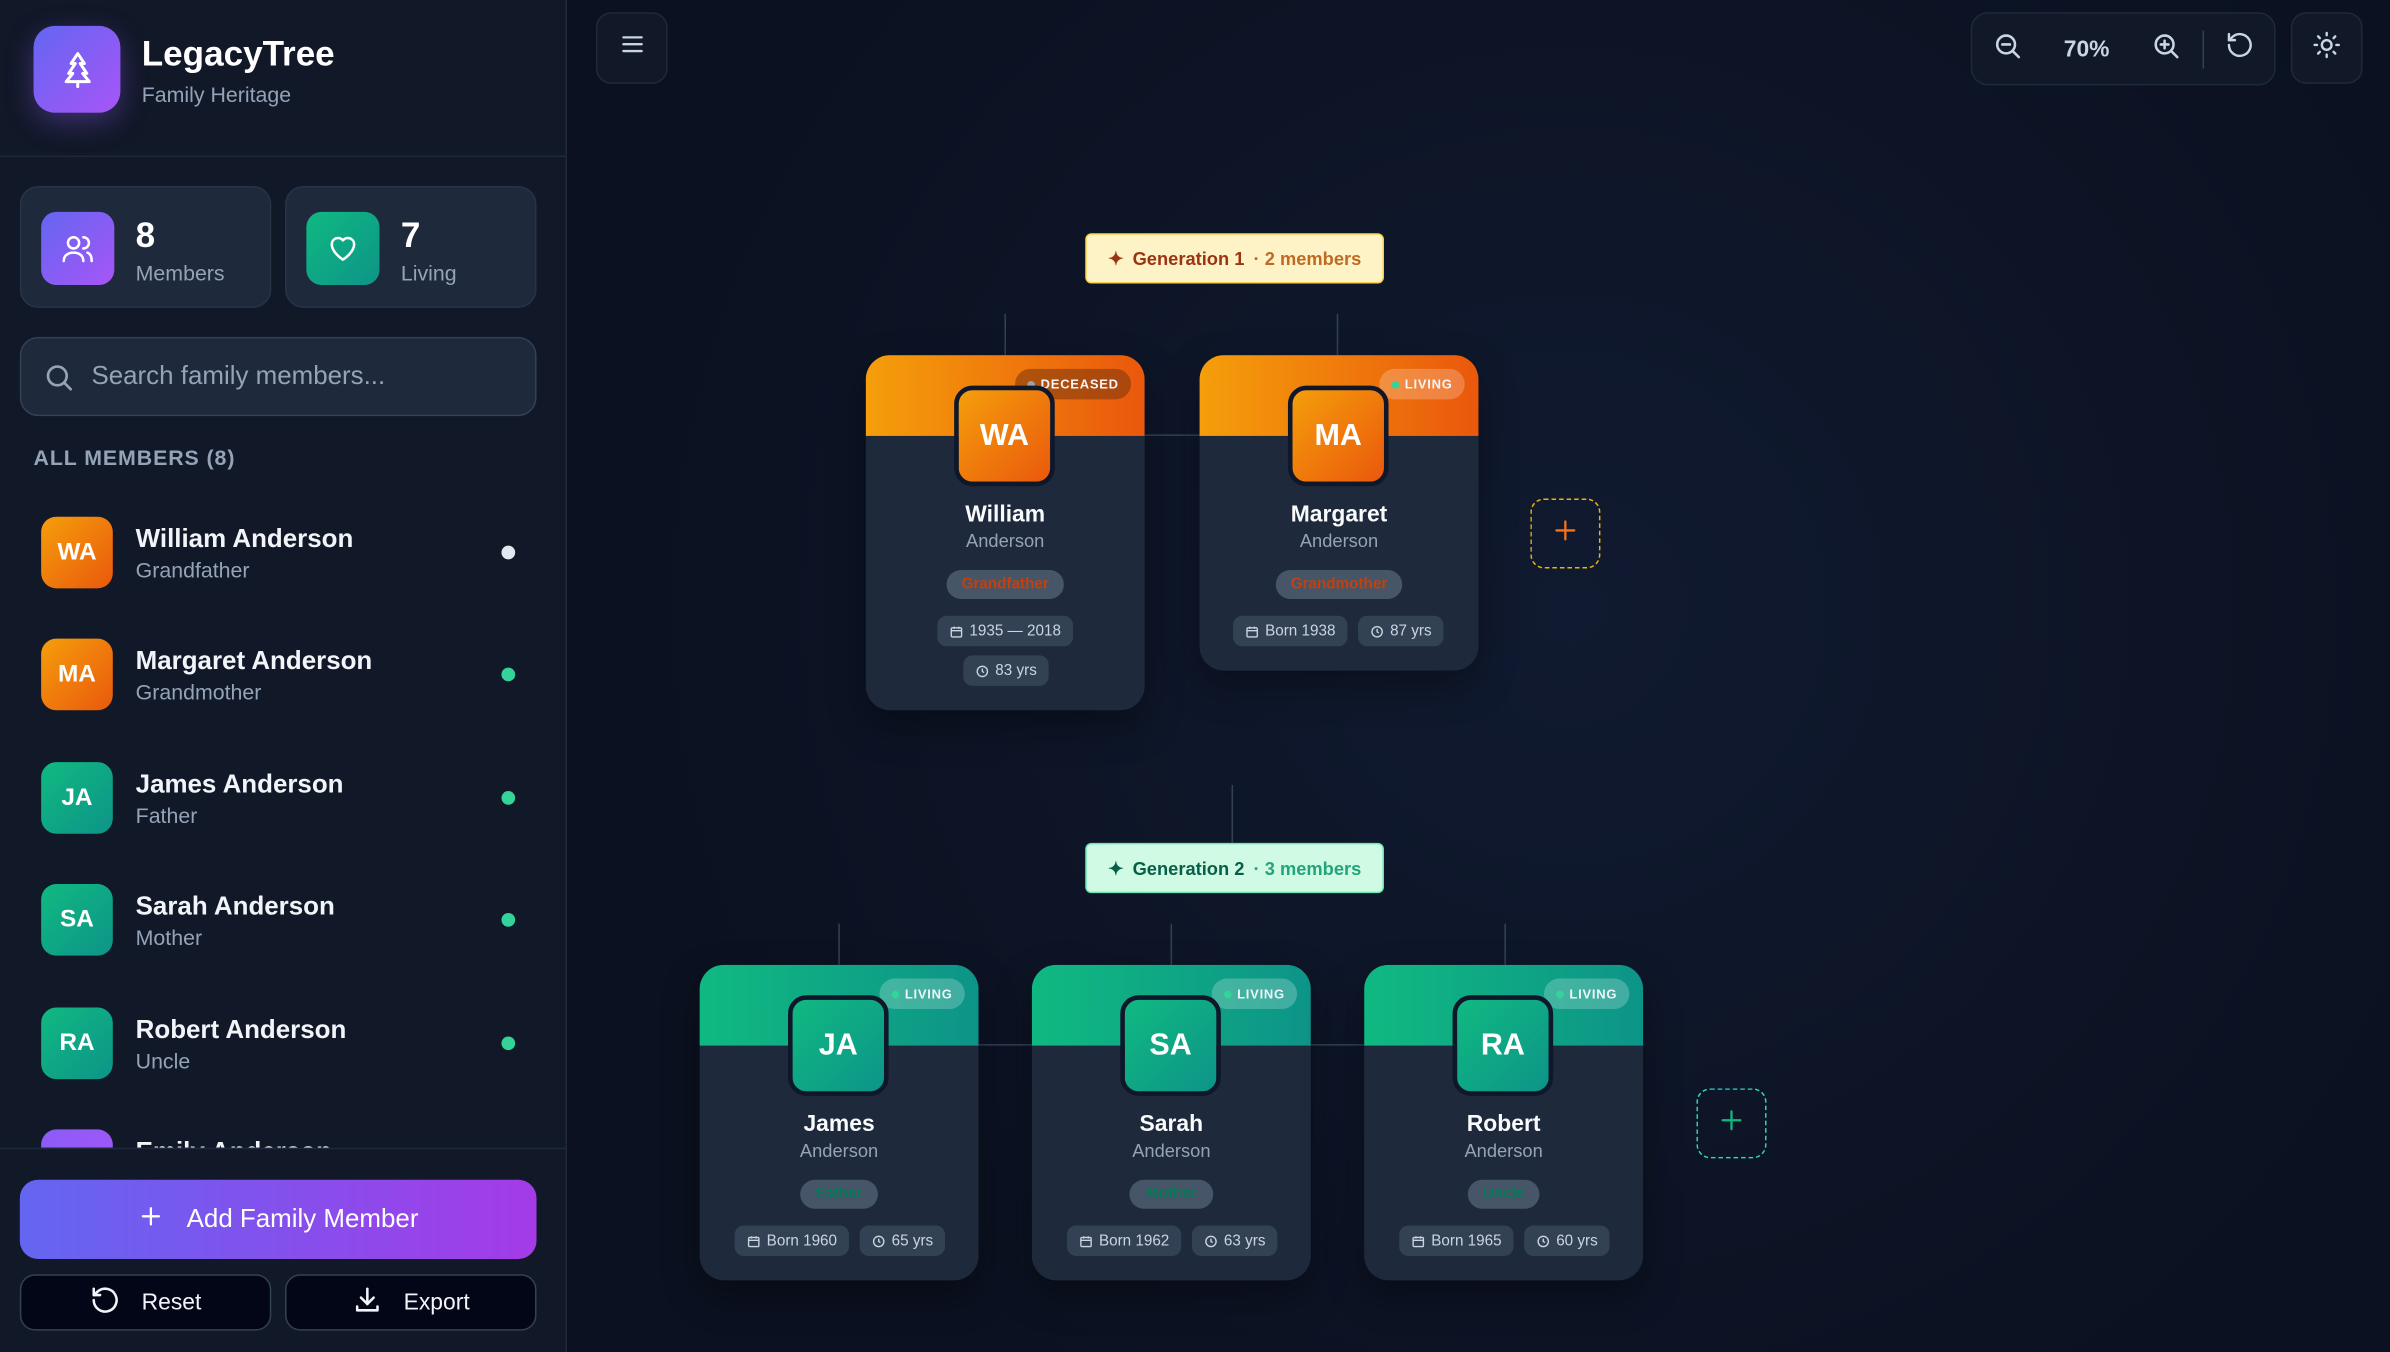 The height and width of the screenshot is (1352, 2390). I want to click on age-pill: 87 yrs, so click(1401, 631).